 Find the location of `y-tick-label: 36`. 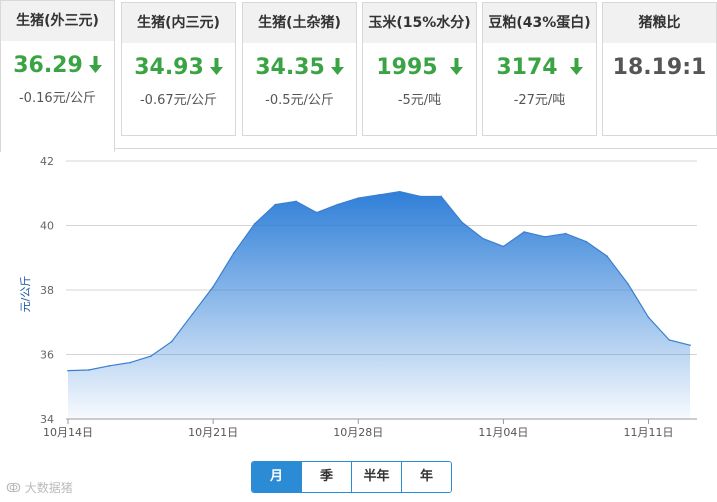

y-tick-label: 36 is located at coordinates (47, 355).